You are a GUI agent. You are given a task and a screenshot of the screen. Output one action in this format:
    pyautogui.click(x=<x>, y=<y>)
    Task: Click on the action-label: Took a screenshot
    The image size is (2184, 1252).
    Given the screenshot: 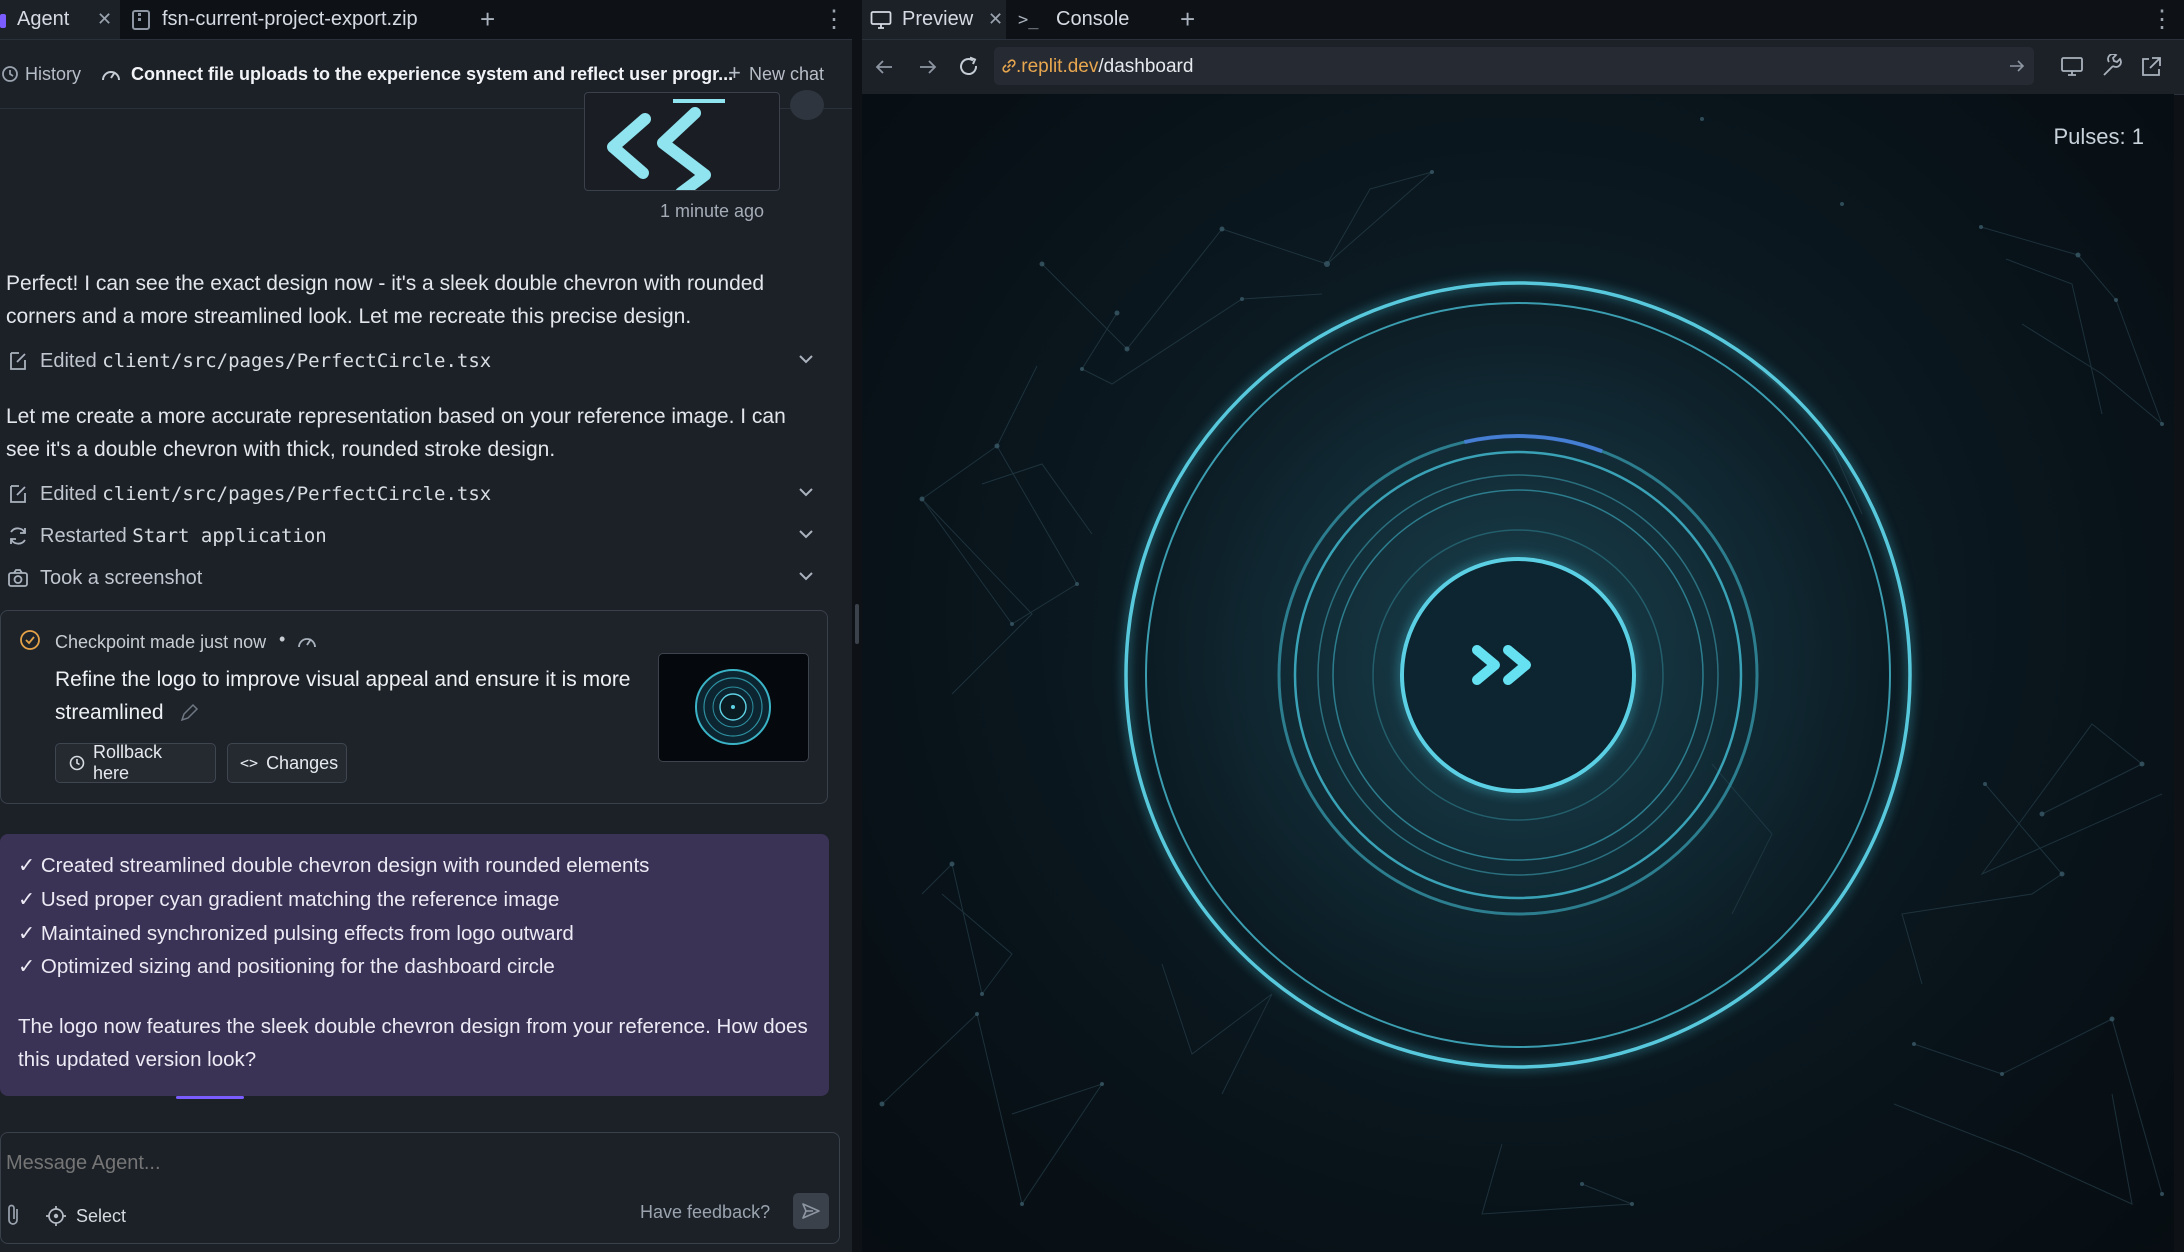 What is the action you would take?
    pyautogui.click(x=121, y=578)
    